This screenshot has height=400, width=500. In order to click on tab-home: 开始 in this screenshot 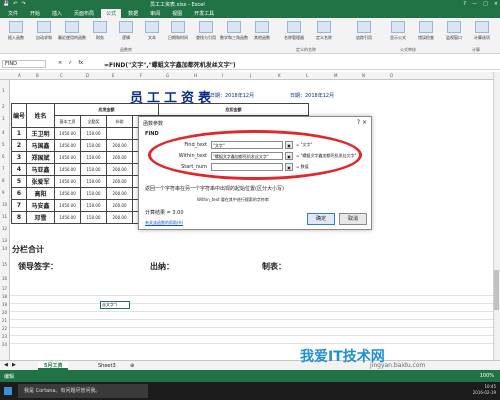, I will do `click(35, 13)`.